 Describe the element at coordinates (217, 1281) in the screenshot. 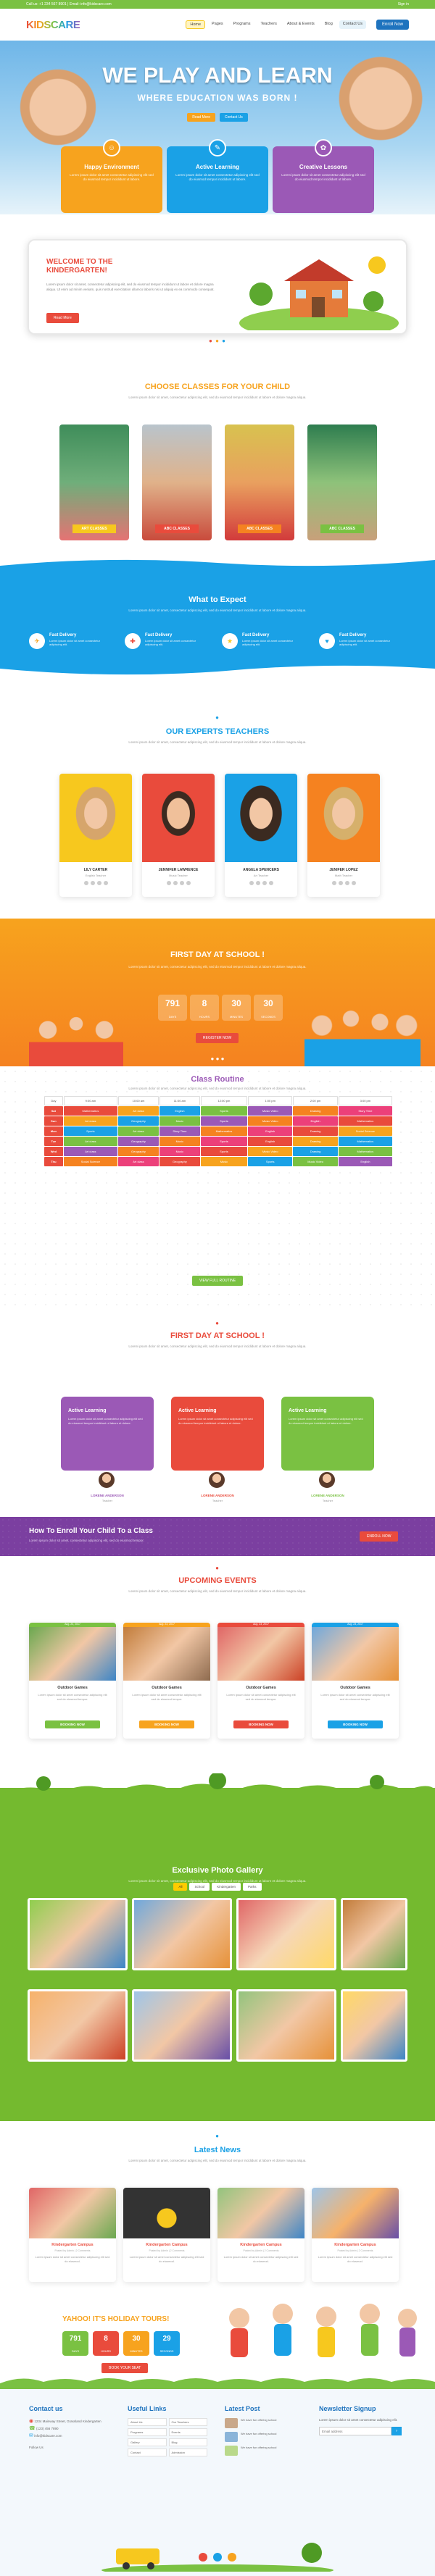

I see `view-routine-button: VIEW FULL ROUTINE` at that location.